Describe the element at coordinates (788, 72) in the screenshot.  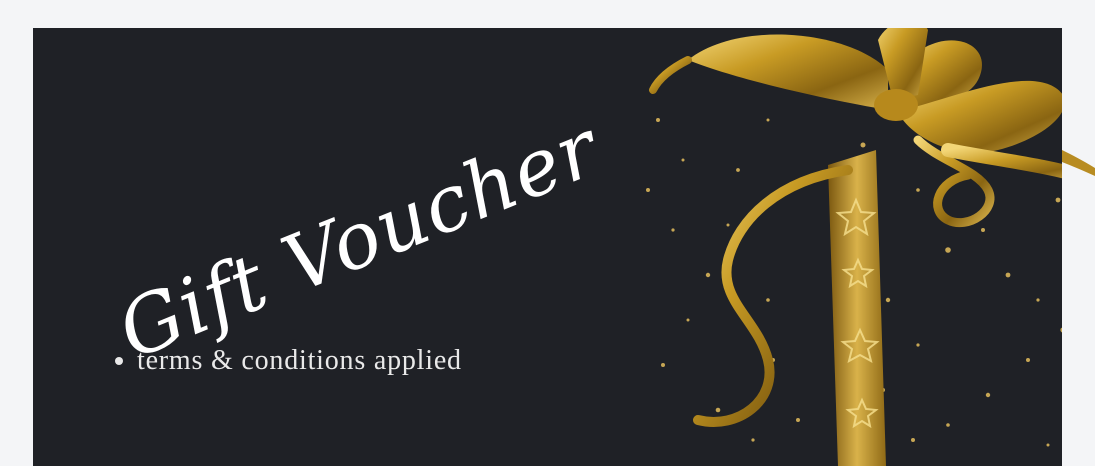
I see `bow-left-loop` at that location.